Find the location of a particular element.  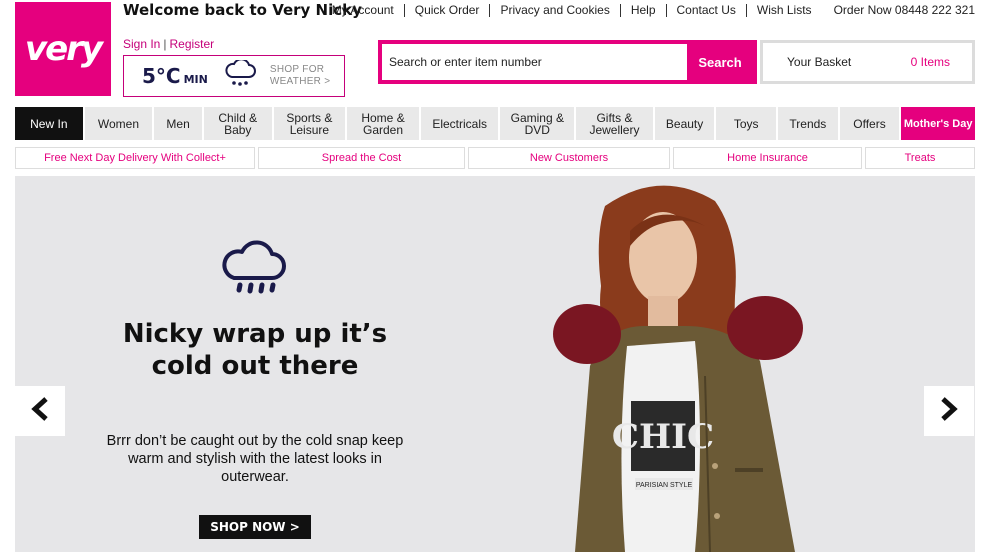

nav-gaming-dvd: Gaming & DVD is located at coordinates (537, 123).